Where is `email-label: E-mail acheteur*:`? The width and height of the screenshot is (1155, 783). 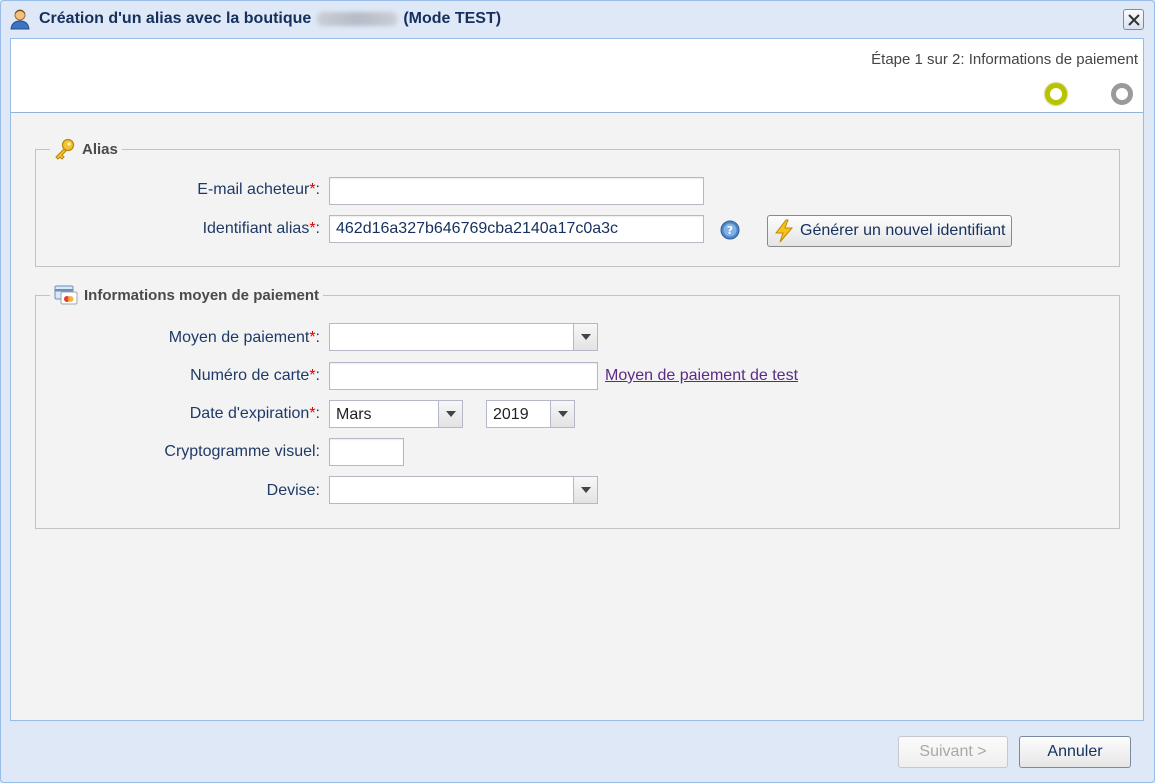
email-label: E-mail acheteur*: is located at coordinates (258, 189).